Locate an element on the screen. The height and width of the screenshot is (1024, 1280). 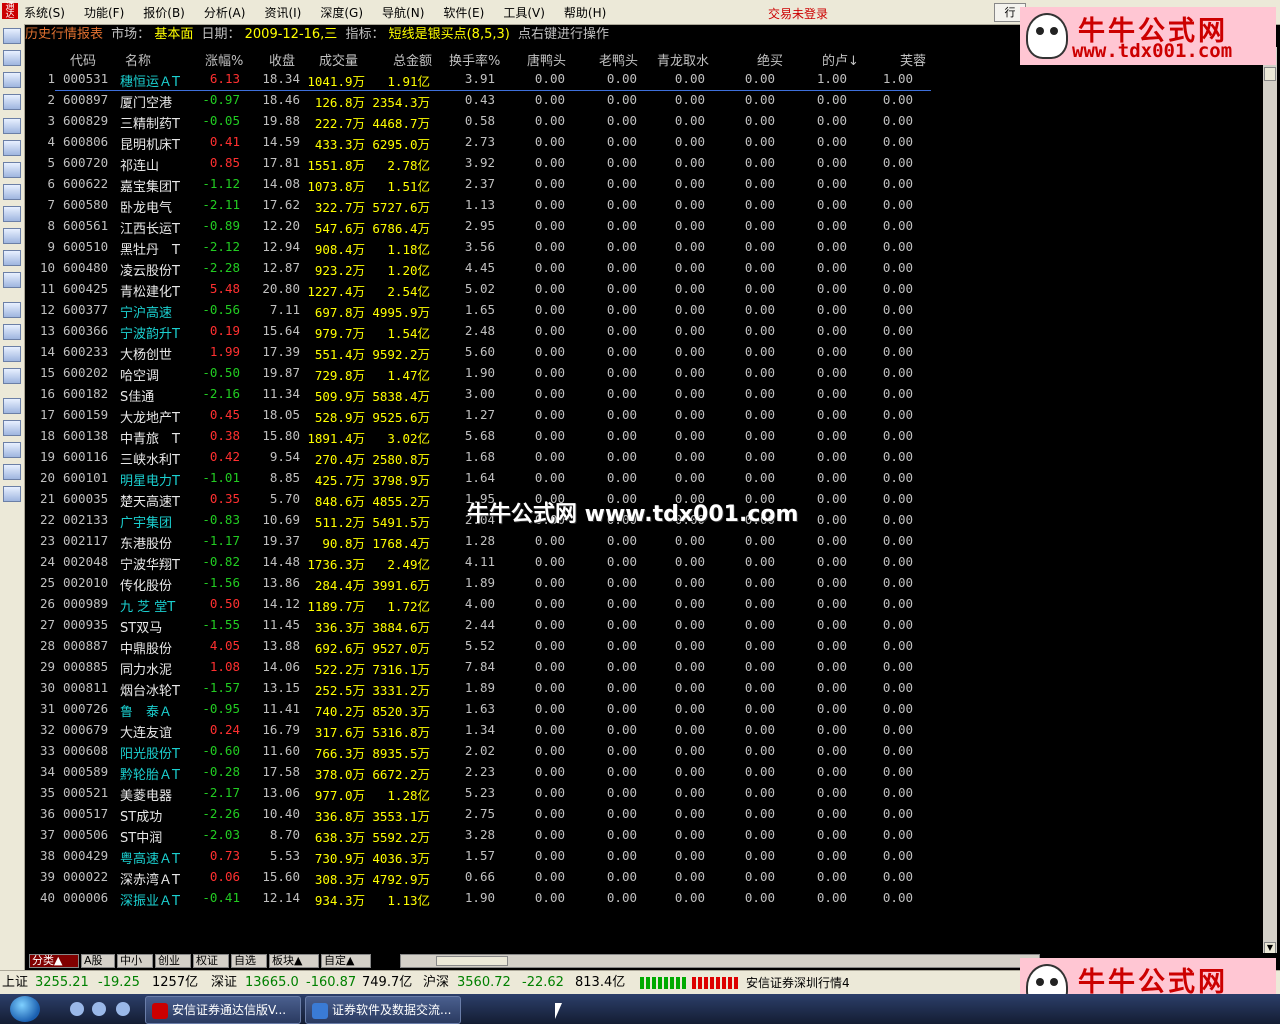
back-arrow-icon is located at coordinates (12, 450).